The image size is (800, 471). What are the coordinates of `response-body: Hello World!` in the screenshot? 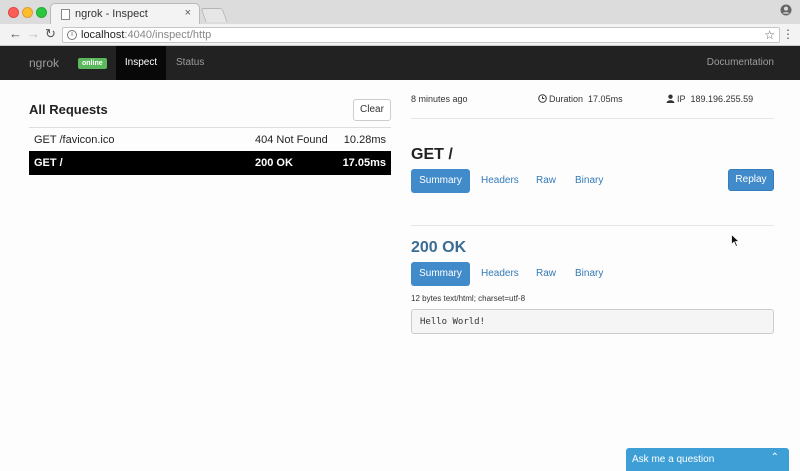 It's located at (592, 321).